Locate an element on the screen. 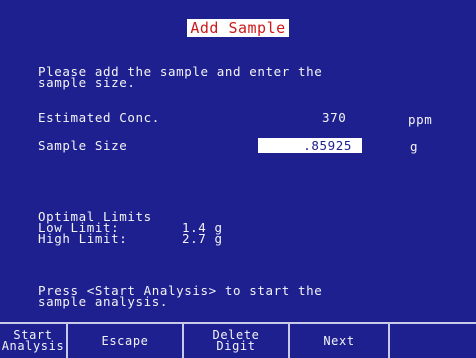 Image resolution: width=476 pixels, height=358 pixels. estimated-conc-value: 370 is located at coordinates (334, 117).